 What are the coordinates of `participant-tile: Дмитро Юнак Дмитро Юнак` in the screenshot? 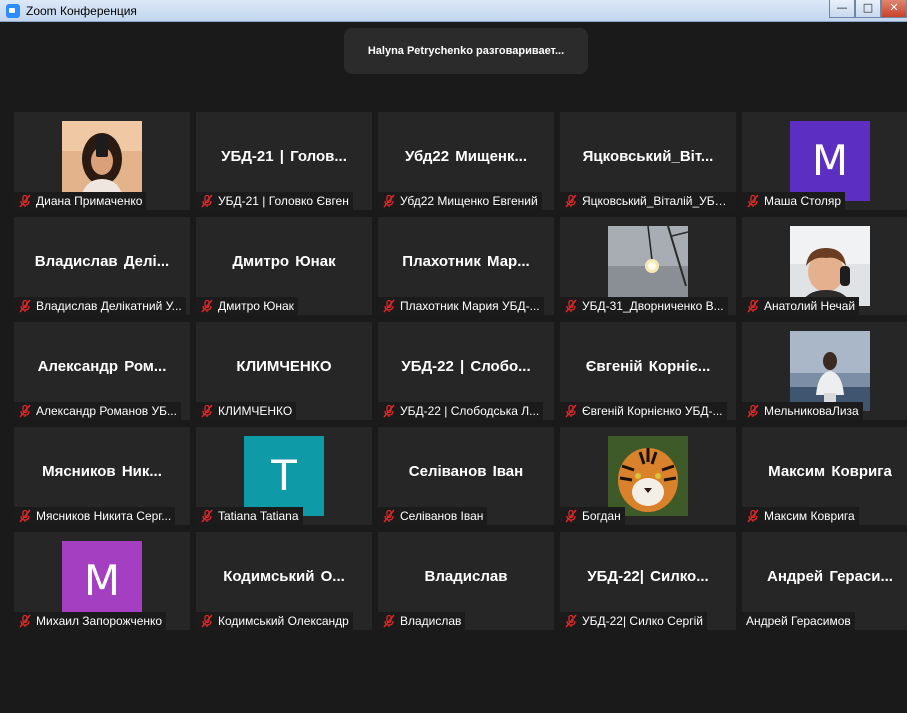 It's located at (284, 266).